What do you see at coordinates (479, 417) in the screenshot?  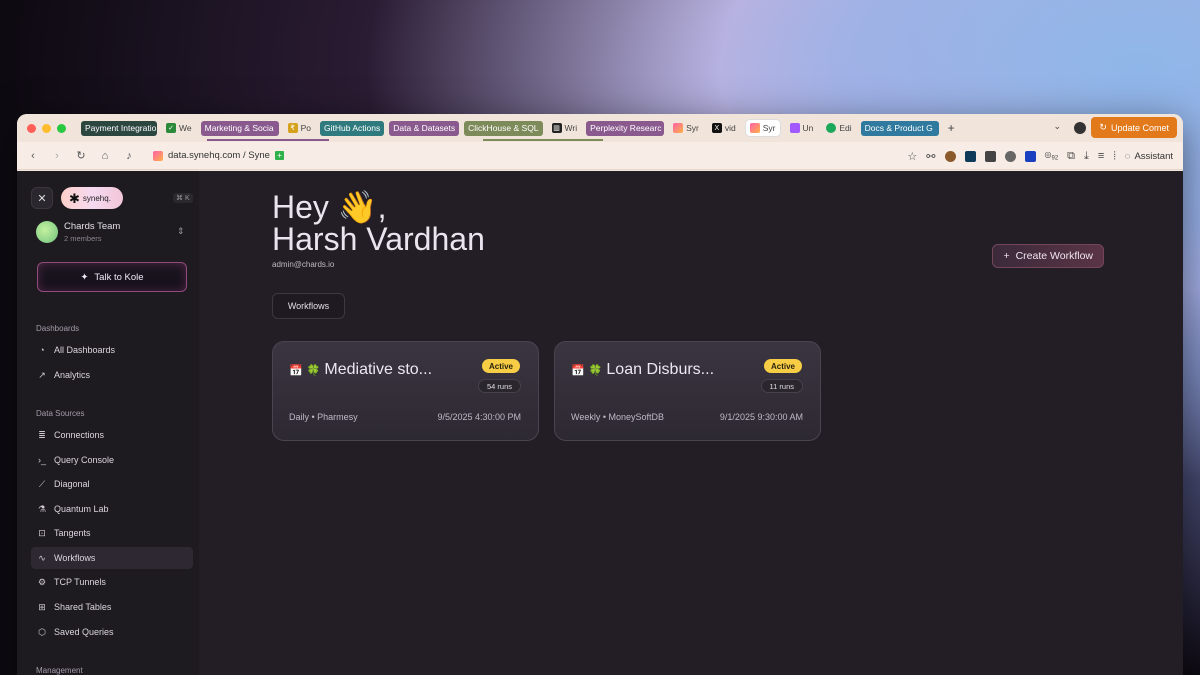 I see `workflow-timestamp: 9/5/2025 4:30:00 PM` at bounding box center [479, 417].